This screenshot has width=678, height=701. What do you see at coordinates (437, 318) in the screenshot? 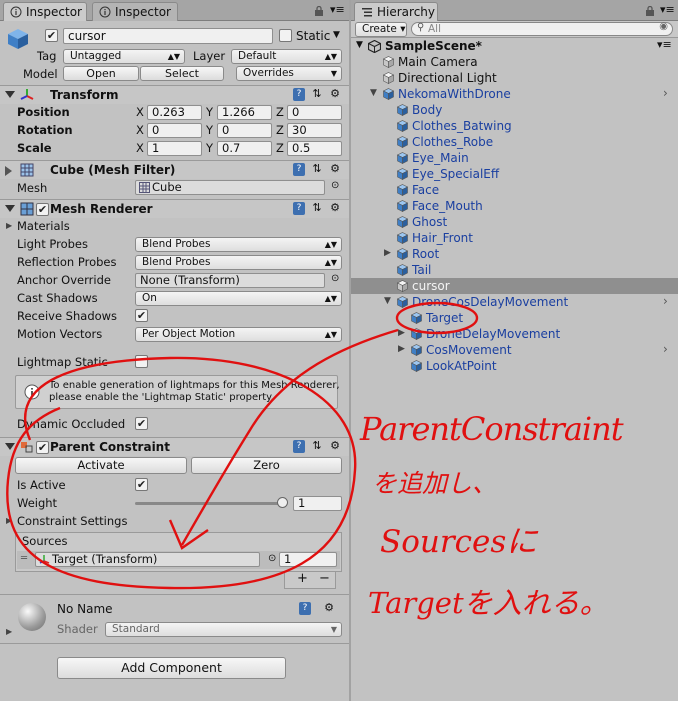
I see `annotation-circle-target` at bounding box center [437, 318].